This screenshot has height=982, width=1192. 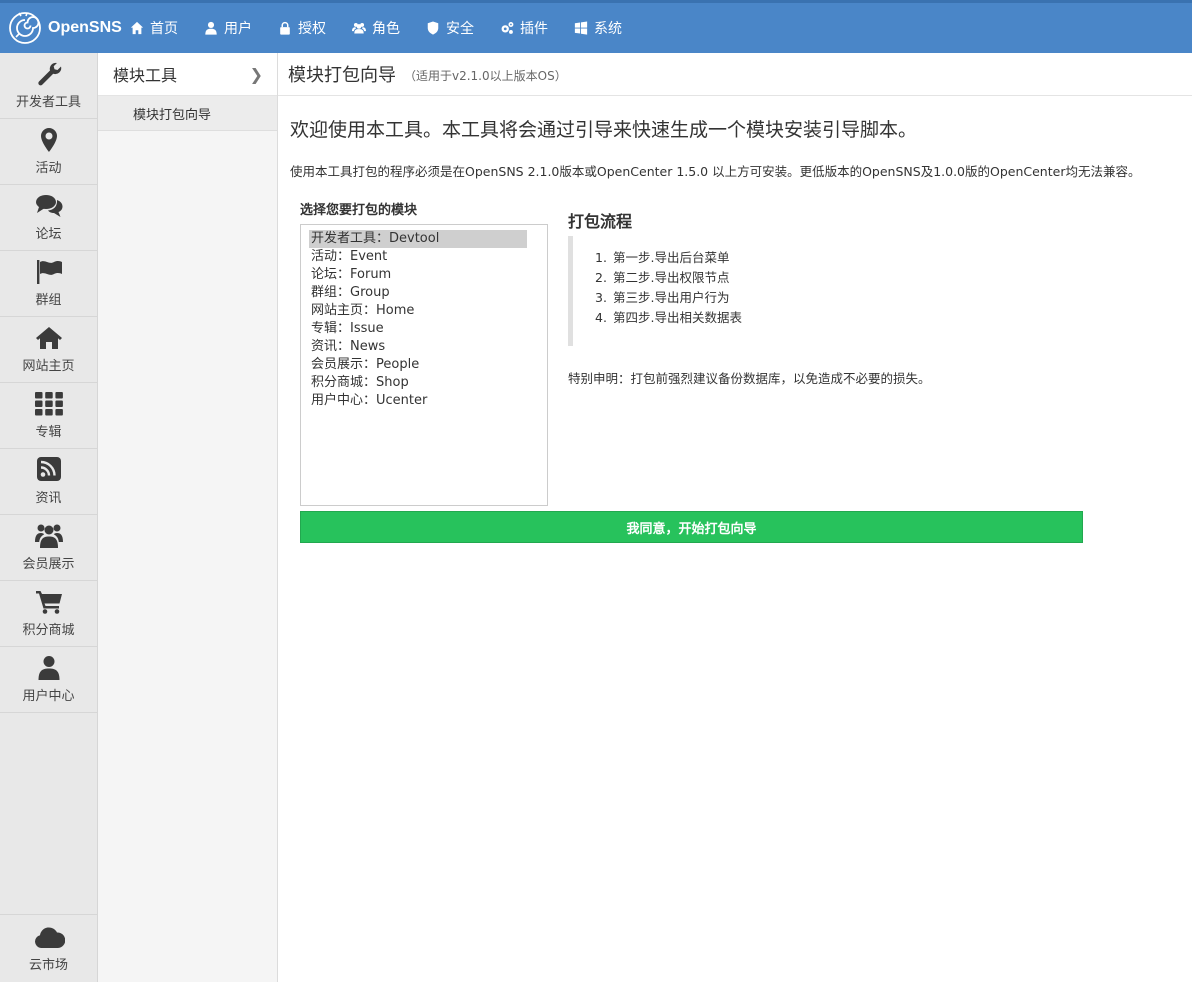 I want to click on users-icon, so click(x=48, y=536).